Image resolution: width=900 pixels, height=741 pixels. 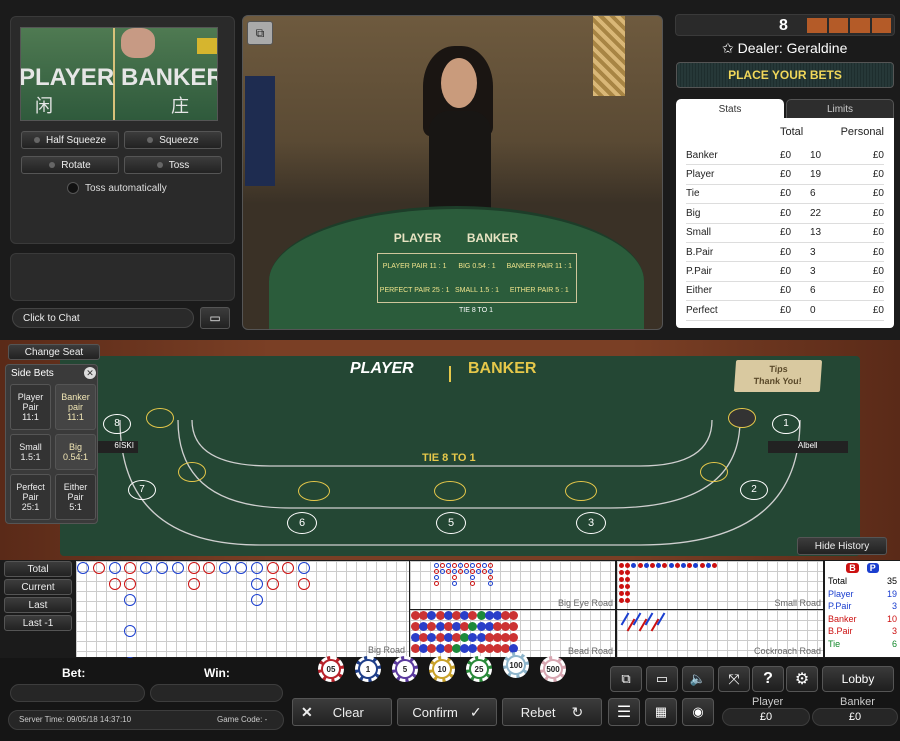 I want to click on help-button: ?, so click(x=768, y=679).